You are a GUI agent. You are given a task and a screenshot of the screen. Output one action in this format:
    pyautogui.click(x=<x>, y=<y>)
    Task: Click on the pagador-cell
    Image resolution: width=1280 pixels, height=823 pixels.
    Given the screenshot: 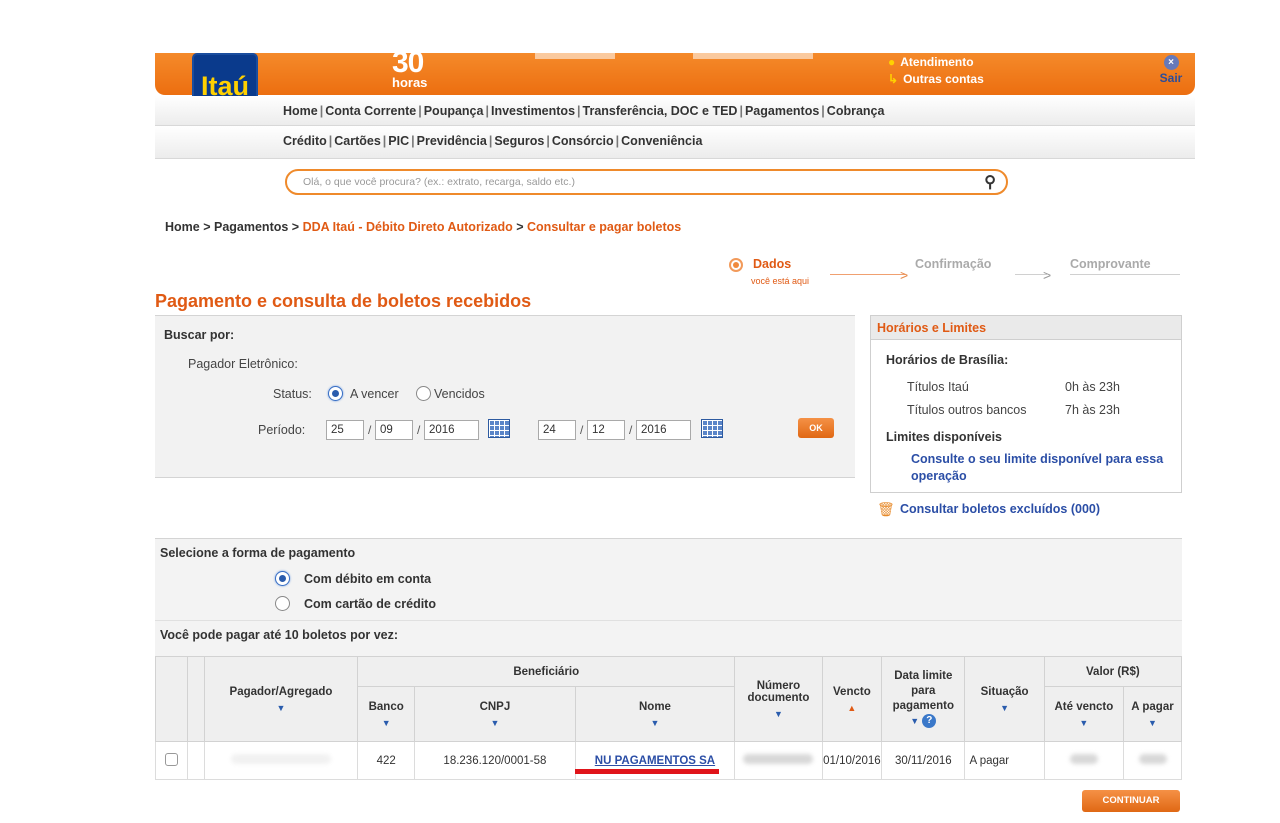 What is the action you would take?
    pyautogui.click(x=281, y=760)
    